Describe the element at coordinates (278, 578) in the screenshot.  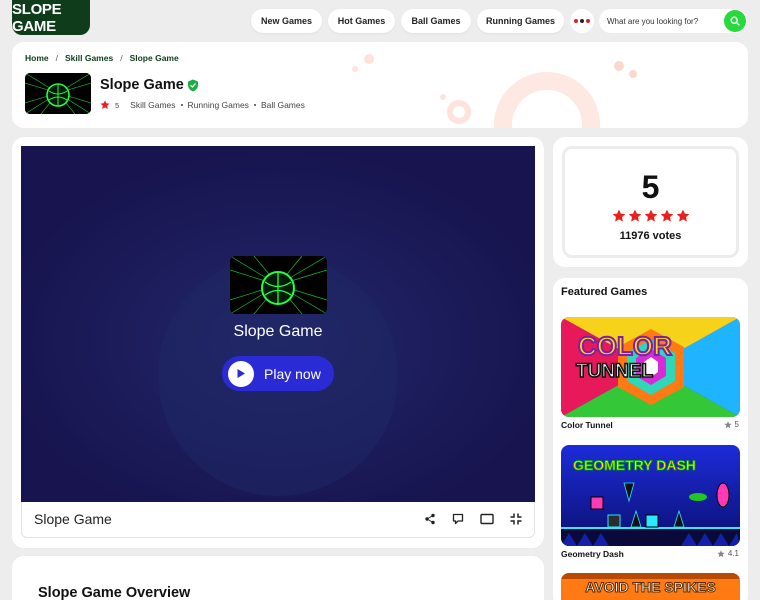
I see `overview-section: Slope Game Overview` at that location.